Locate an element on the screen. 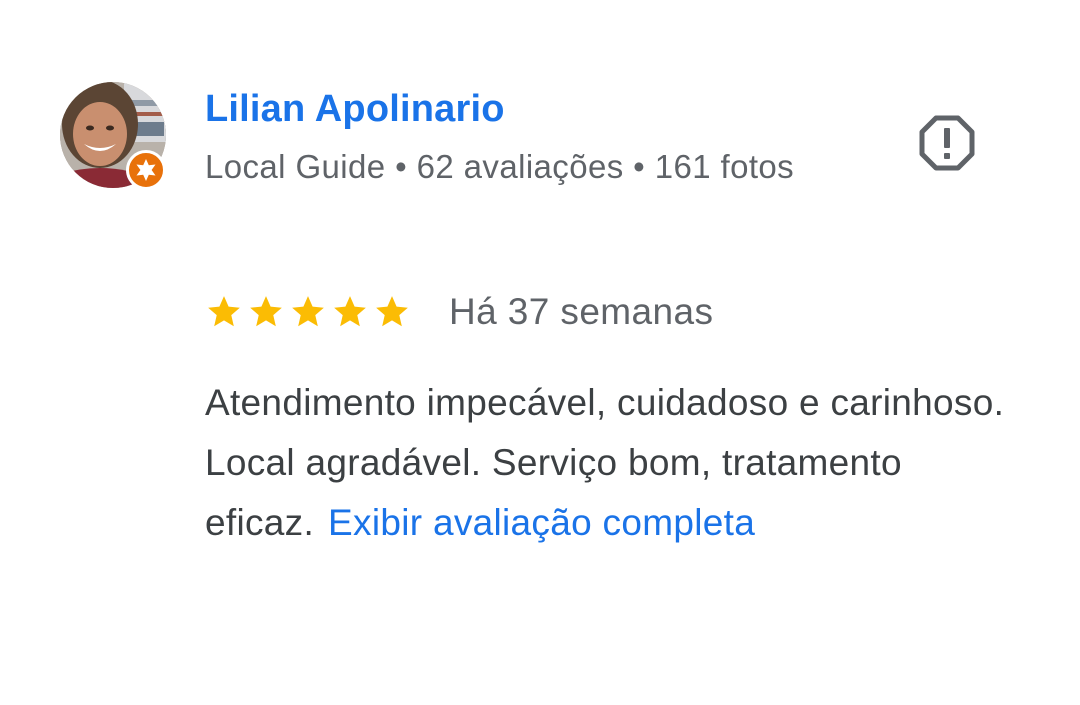  report-flag-icon is located at coordinates (947, 143).